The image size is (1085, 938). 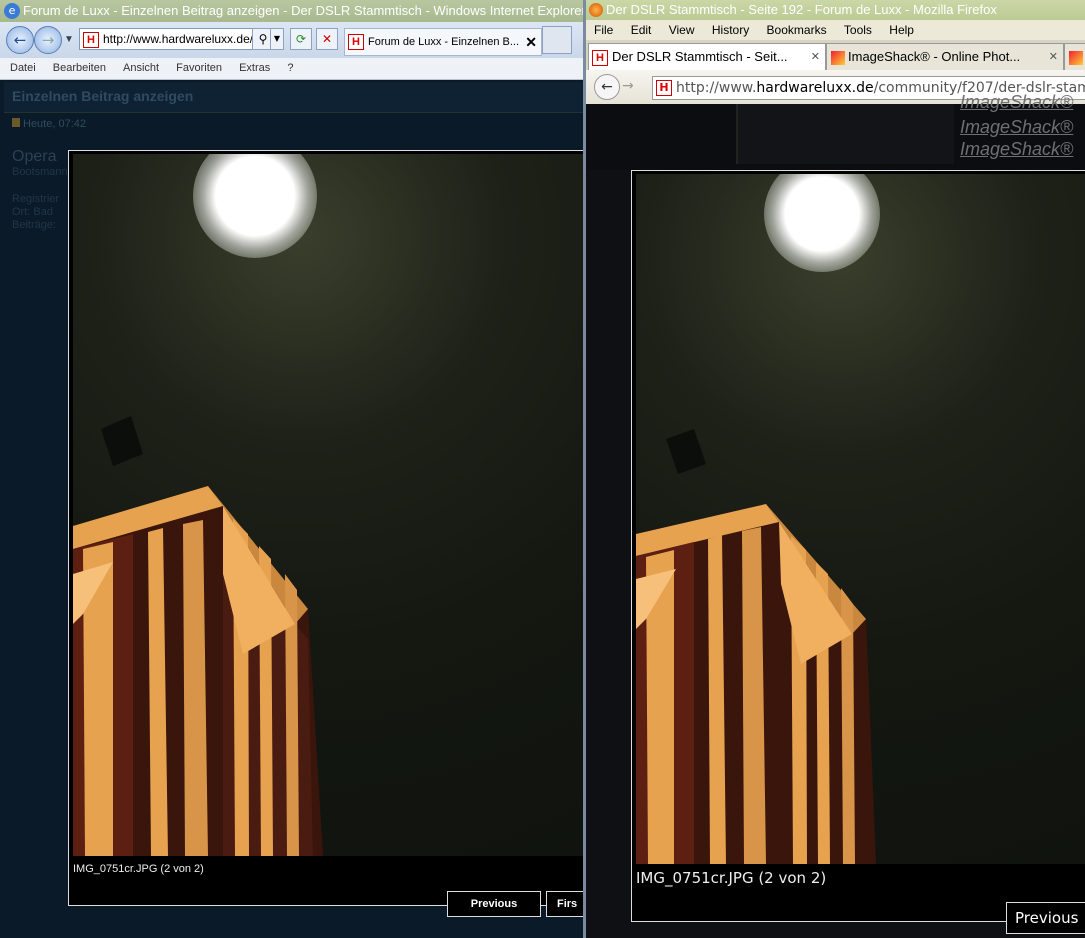 What do you see at coordinates (16, 122) in the screenshot?
I see `post-icon` at bounding box center [16, 122].